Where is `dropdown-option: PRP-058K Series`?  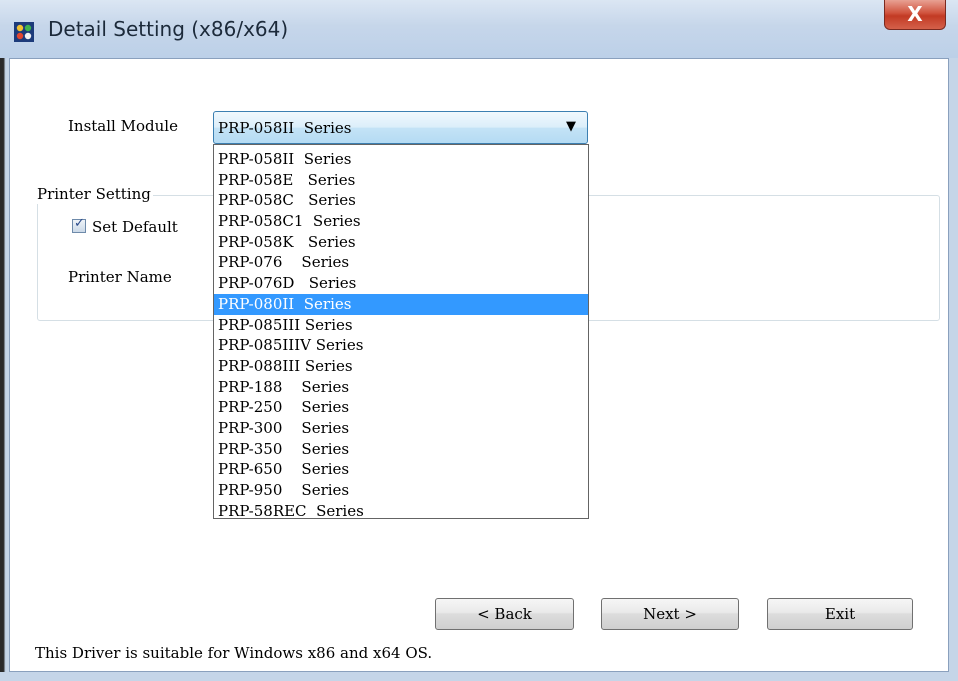 dropdown-option: PRP-058K Series is located at coordinates (401, 242).